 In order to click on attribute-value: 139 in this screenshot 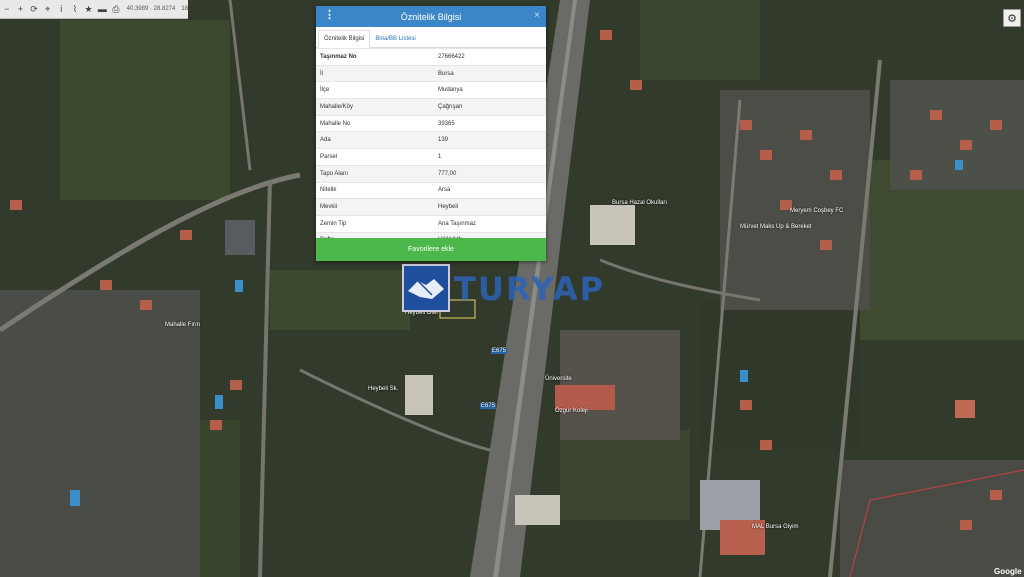, I will do `click(490, 140)`.